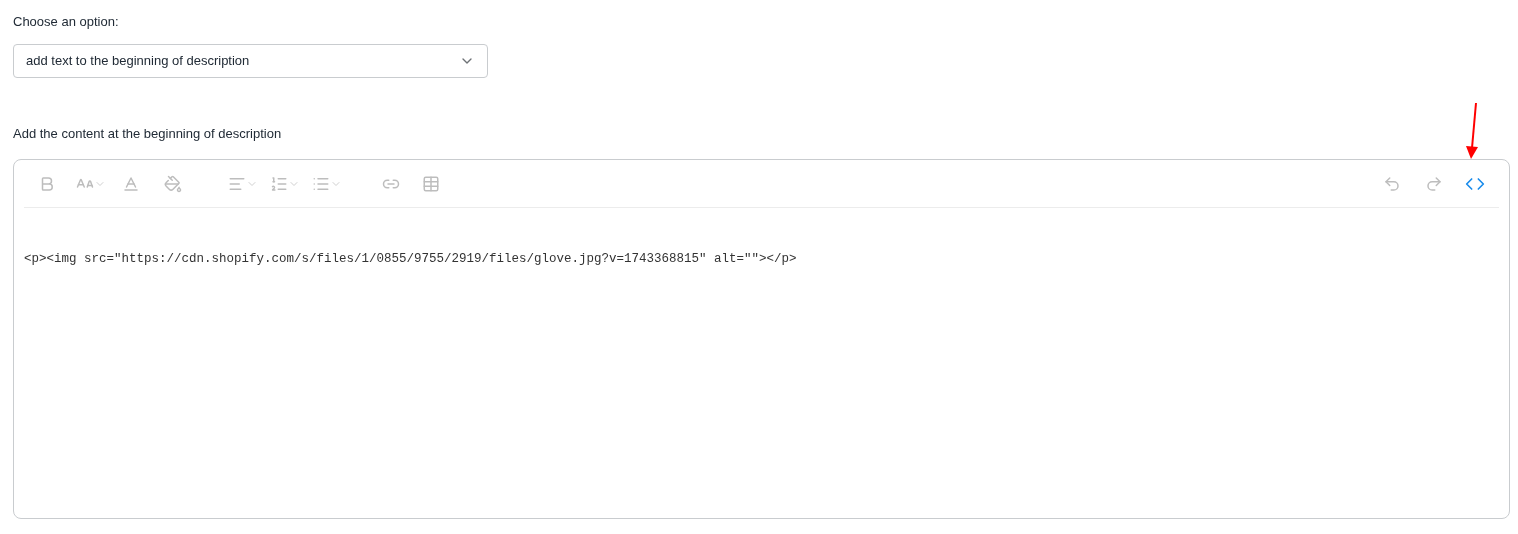  What do you see at coordinates (431, 183) in the screenshot?
I see `table-icon` at bounding box center [431, 183].